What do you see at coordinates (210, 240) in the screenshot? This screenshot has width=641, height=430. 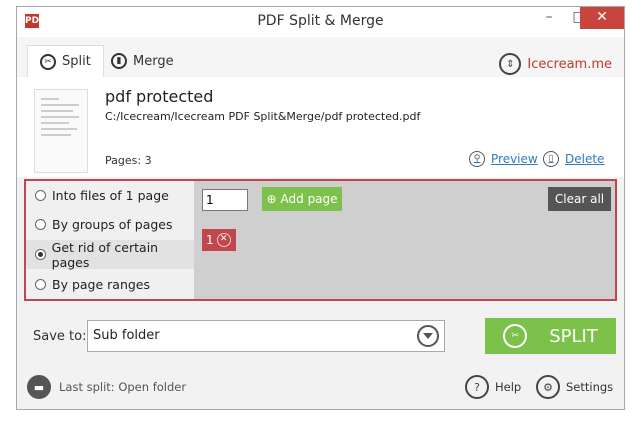 I see `page-tag-label: 1` at bounding box center [210, 240].